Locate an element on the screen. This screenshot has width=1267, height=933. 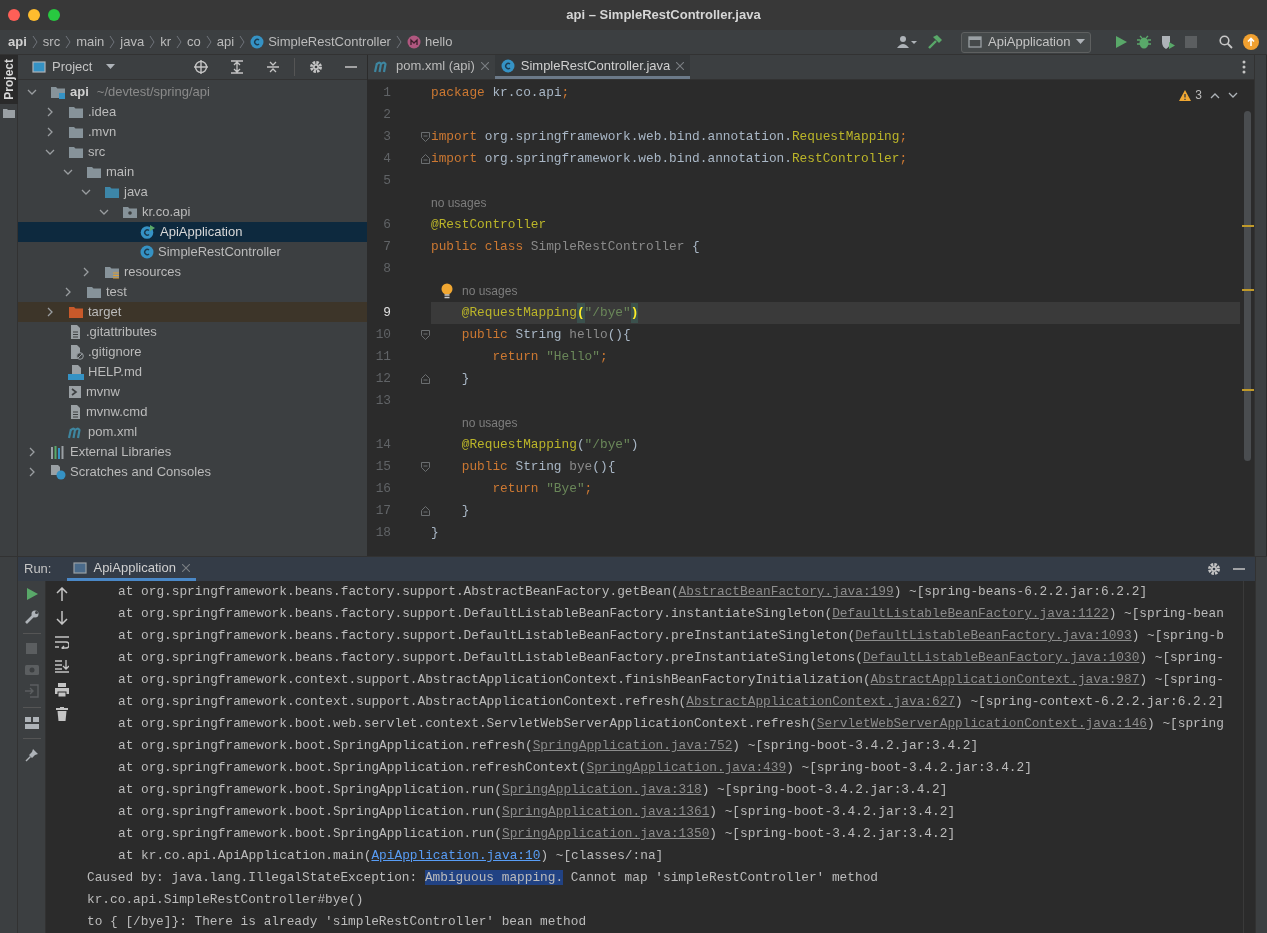
tree-item: .gitignore is located at coordinates (192, 352).